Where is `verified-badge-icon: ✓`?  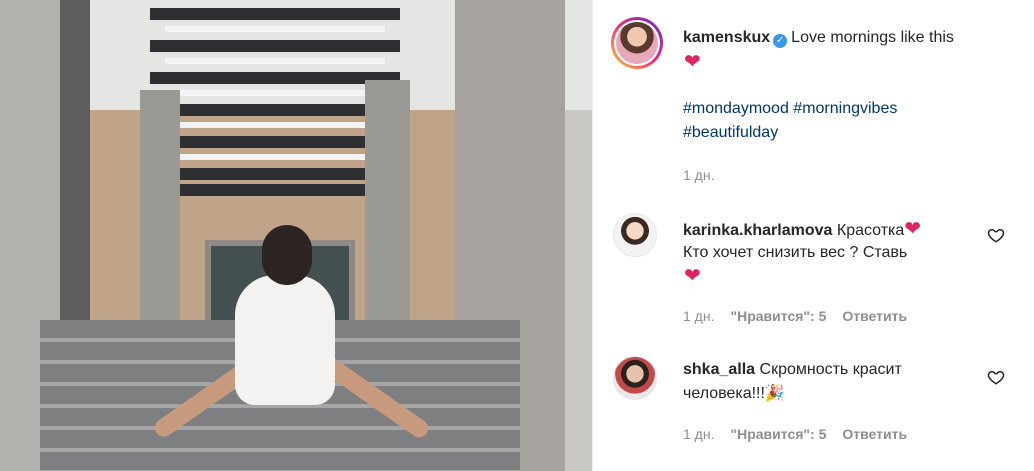
verified-badge-icon: ✓ is located at coordinates (780, 41).